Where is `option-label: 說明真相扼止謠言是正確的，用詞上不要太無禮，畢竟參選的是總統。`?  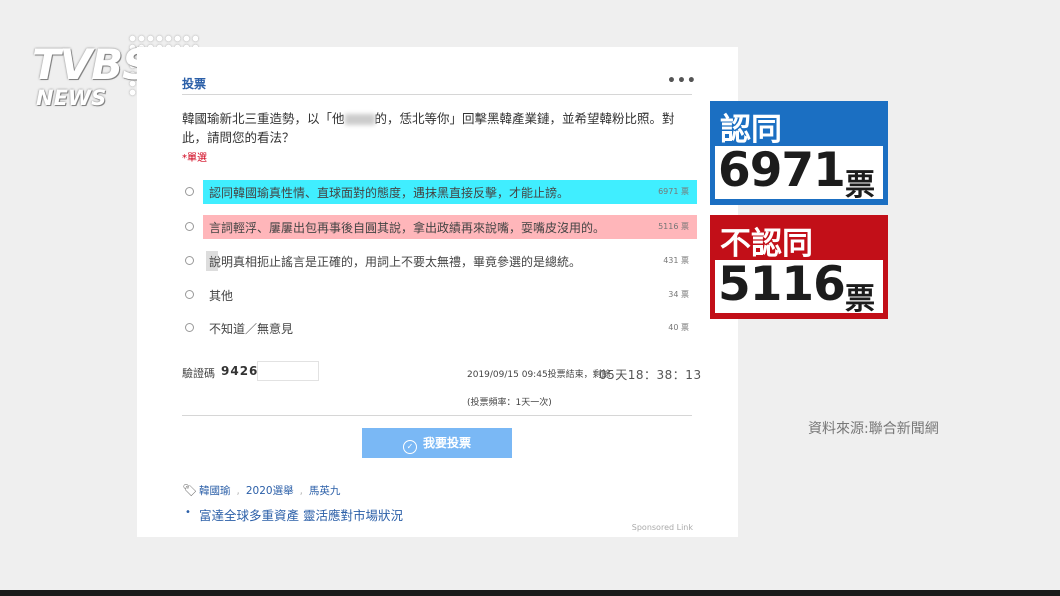 option-label: 說明真相扼止謠言是正確的，用詞上不要太無禮，畢竟參選的是總統。 is located at coordinates (395, 262).